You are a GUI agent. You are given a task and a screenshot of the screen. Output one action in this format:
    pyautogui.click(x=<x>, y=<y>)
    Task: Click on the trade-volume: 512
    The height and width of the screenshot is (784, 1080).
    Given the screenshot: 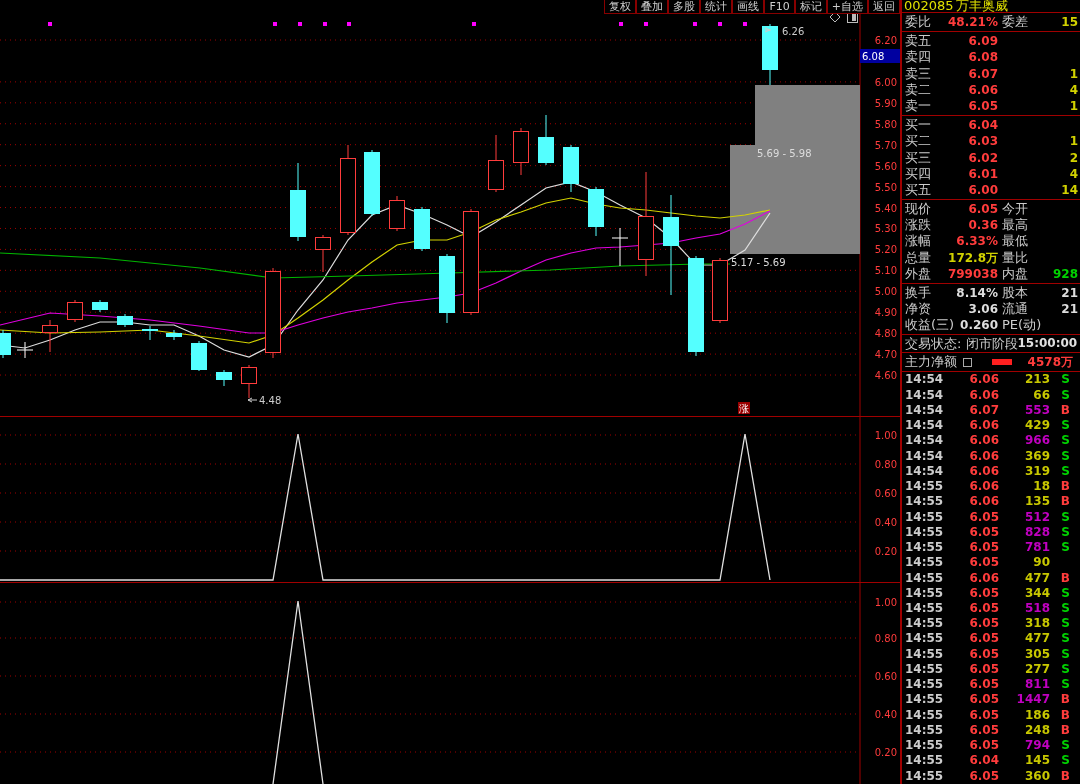 What is the action you would take?
    pyautogui.click(x=1036, y=517)
    